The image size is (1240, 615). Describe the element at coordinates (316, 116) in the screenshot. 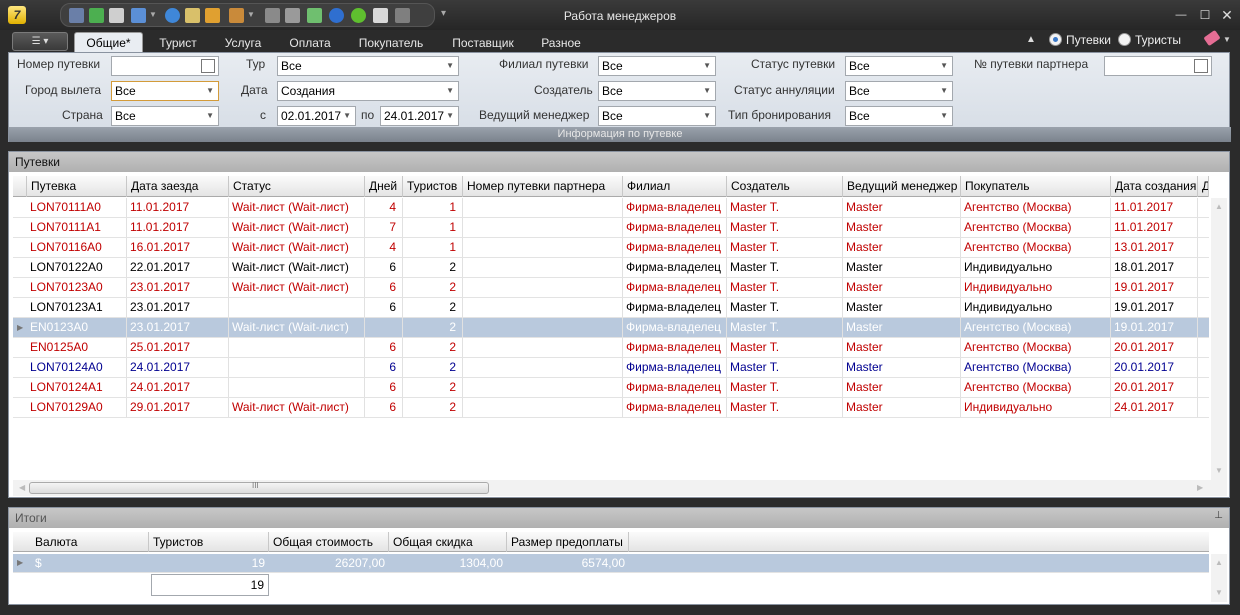

I see `date-from-input: 02.01.2017 ▼` at that location.